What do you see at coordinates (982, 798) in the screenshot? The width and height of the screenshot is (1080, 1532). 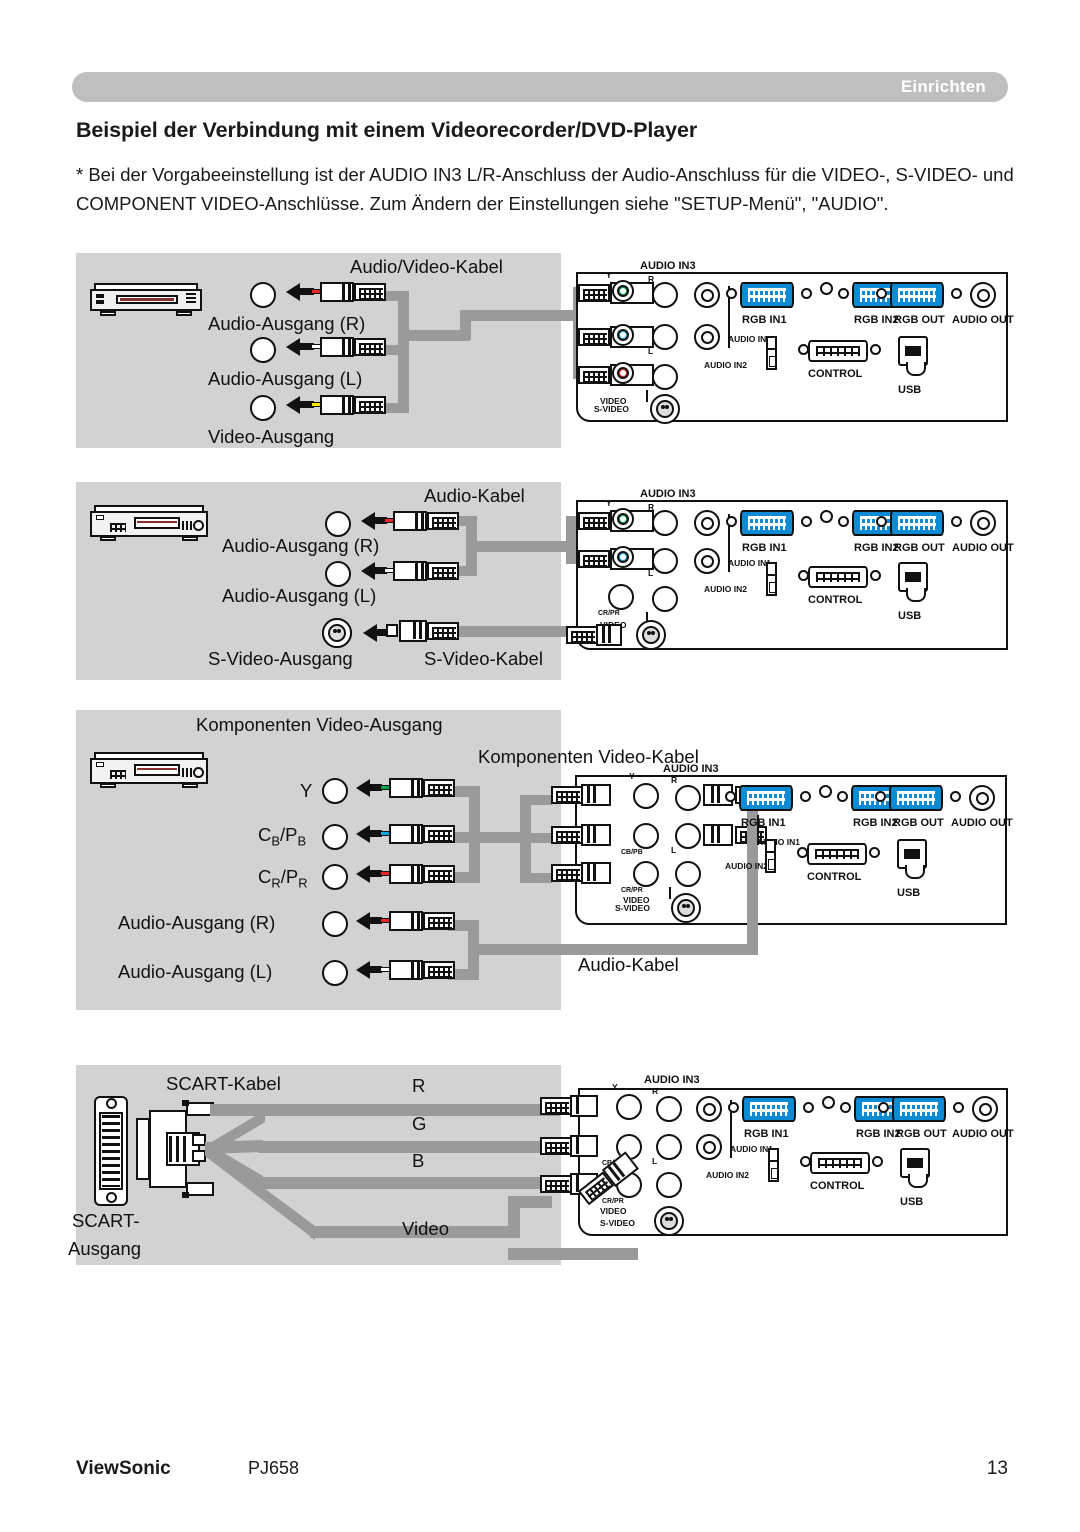 I see `panel3-port-audio-out` at bounding box center [982, 798].